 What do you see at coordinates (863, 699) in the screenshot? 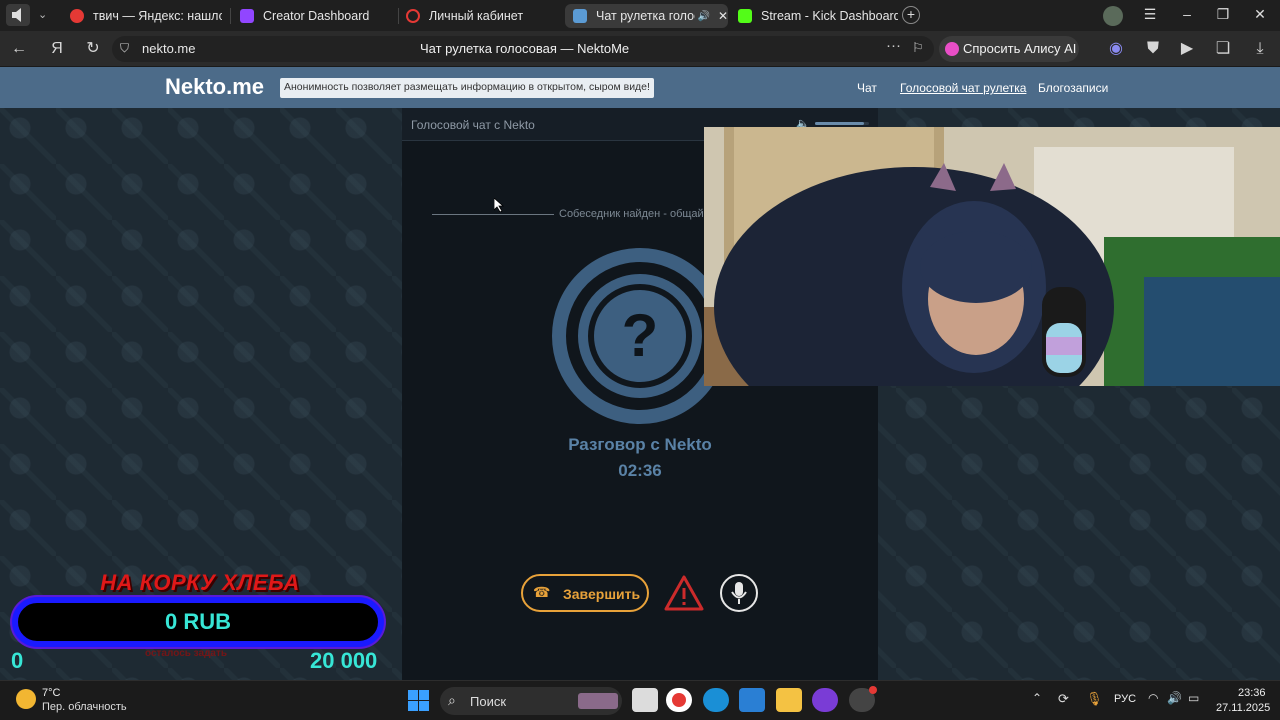
I see `app-icon` at bounding box center [863, 699].